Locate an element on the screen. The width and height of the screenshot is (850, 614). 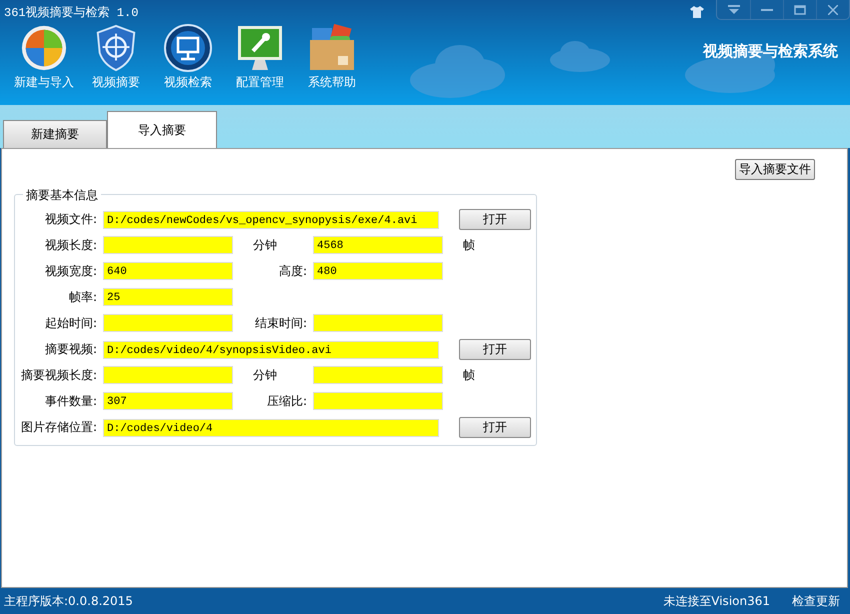
app-name: 视频摘要与检索系统 is located at coordinates (770, 51).